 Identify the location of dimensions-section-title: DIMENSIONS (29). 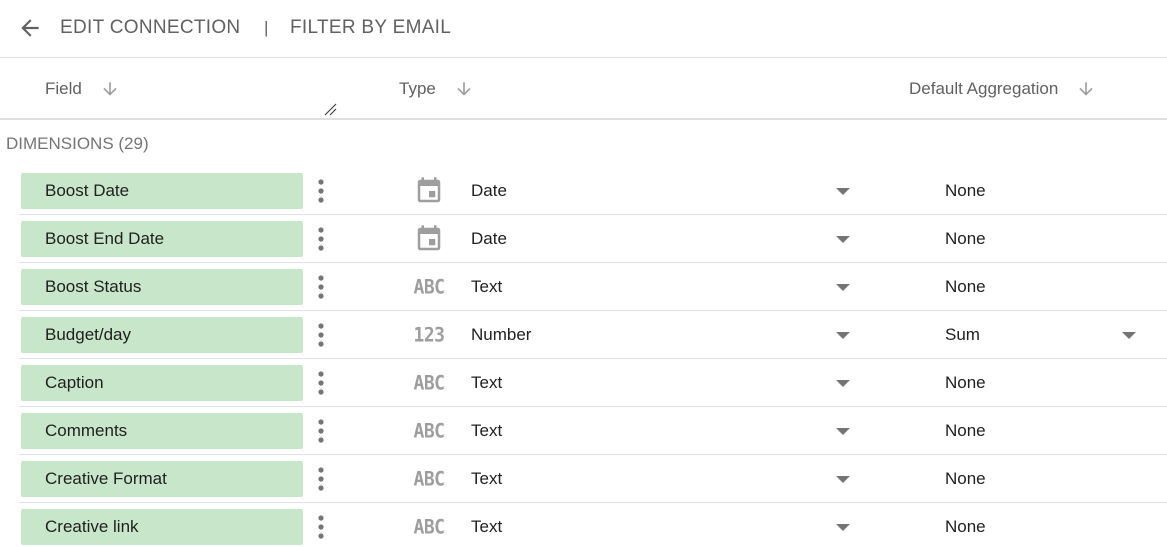
(77, 143).